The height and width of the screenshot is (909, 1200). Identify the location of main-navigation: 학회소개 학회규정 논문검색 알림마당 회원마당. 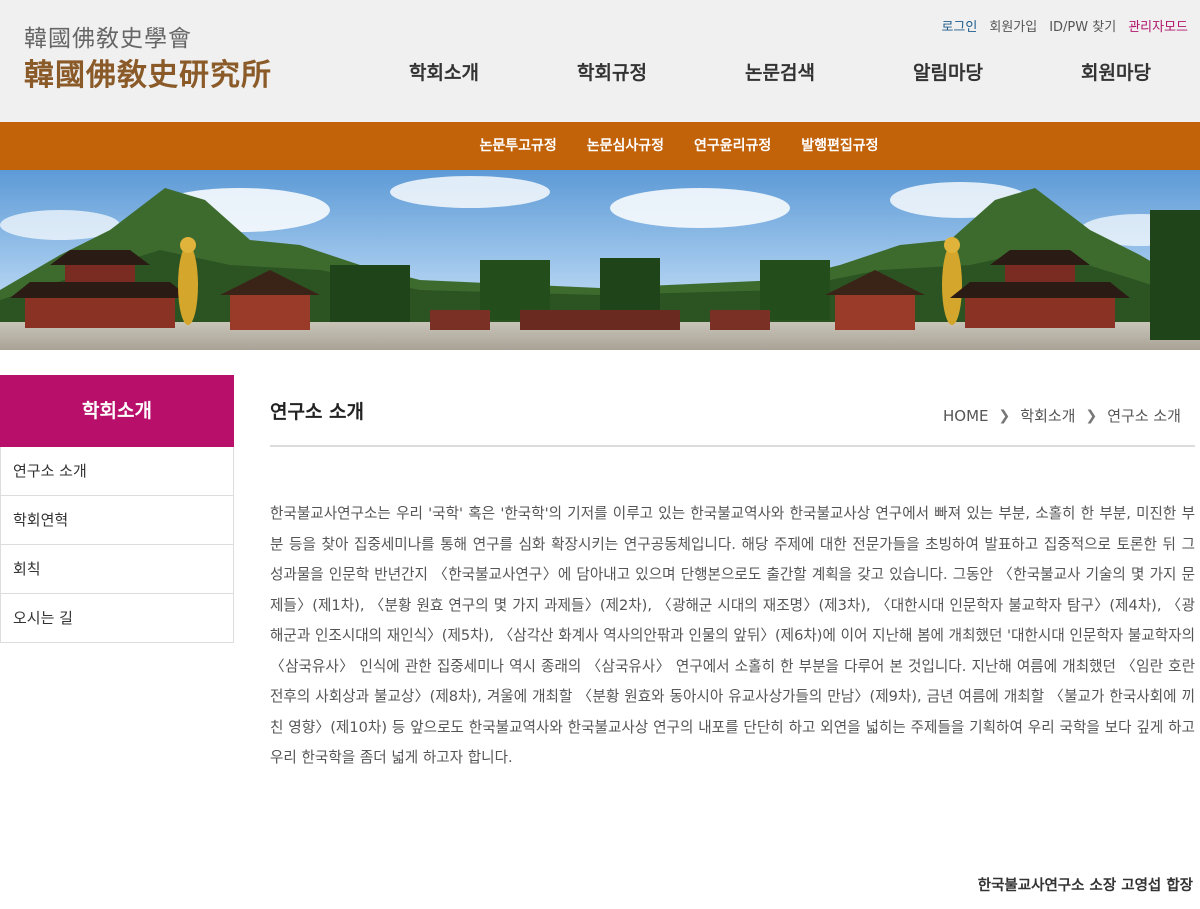
(780, 73).